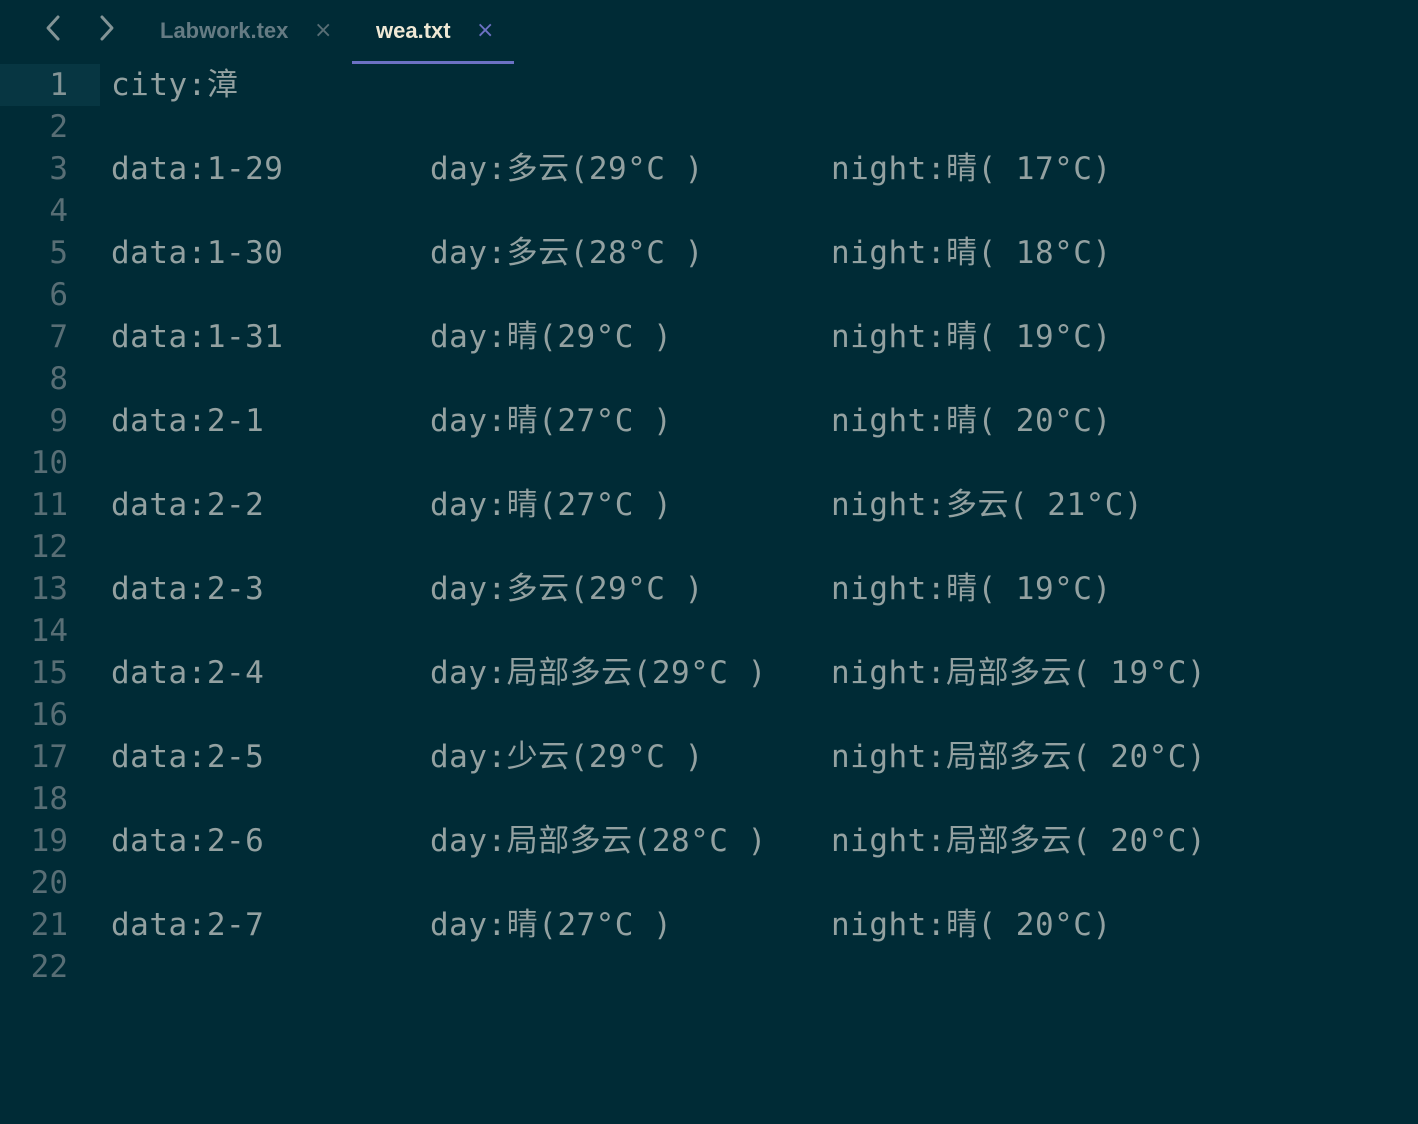 This screenshot has height=1124, width=1418. Describe the element at coordinates (1019, 673) in the screenshot. I see `night-weather-text: night:局部多云( 19°C)` at that location.